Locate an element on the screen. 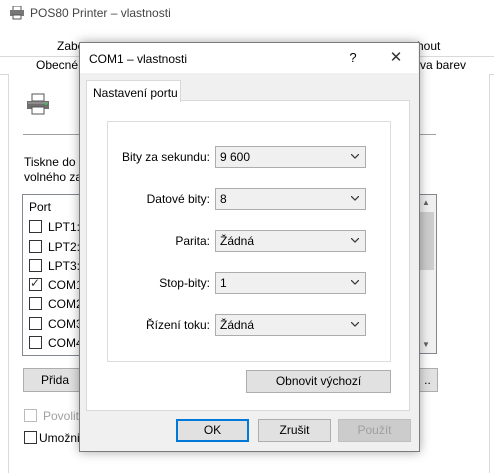 This screenshot has width=494, height=473. port-item-com2: COM2 is located at coordinates (56, 305).